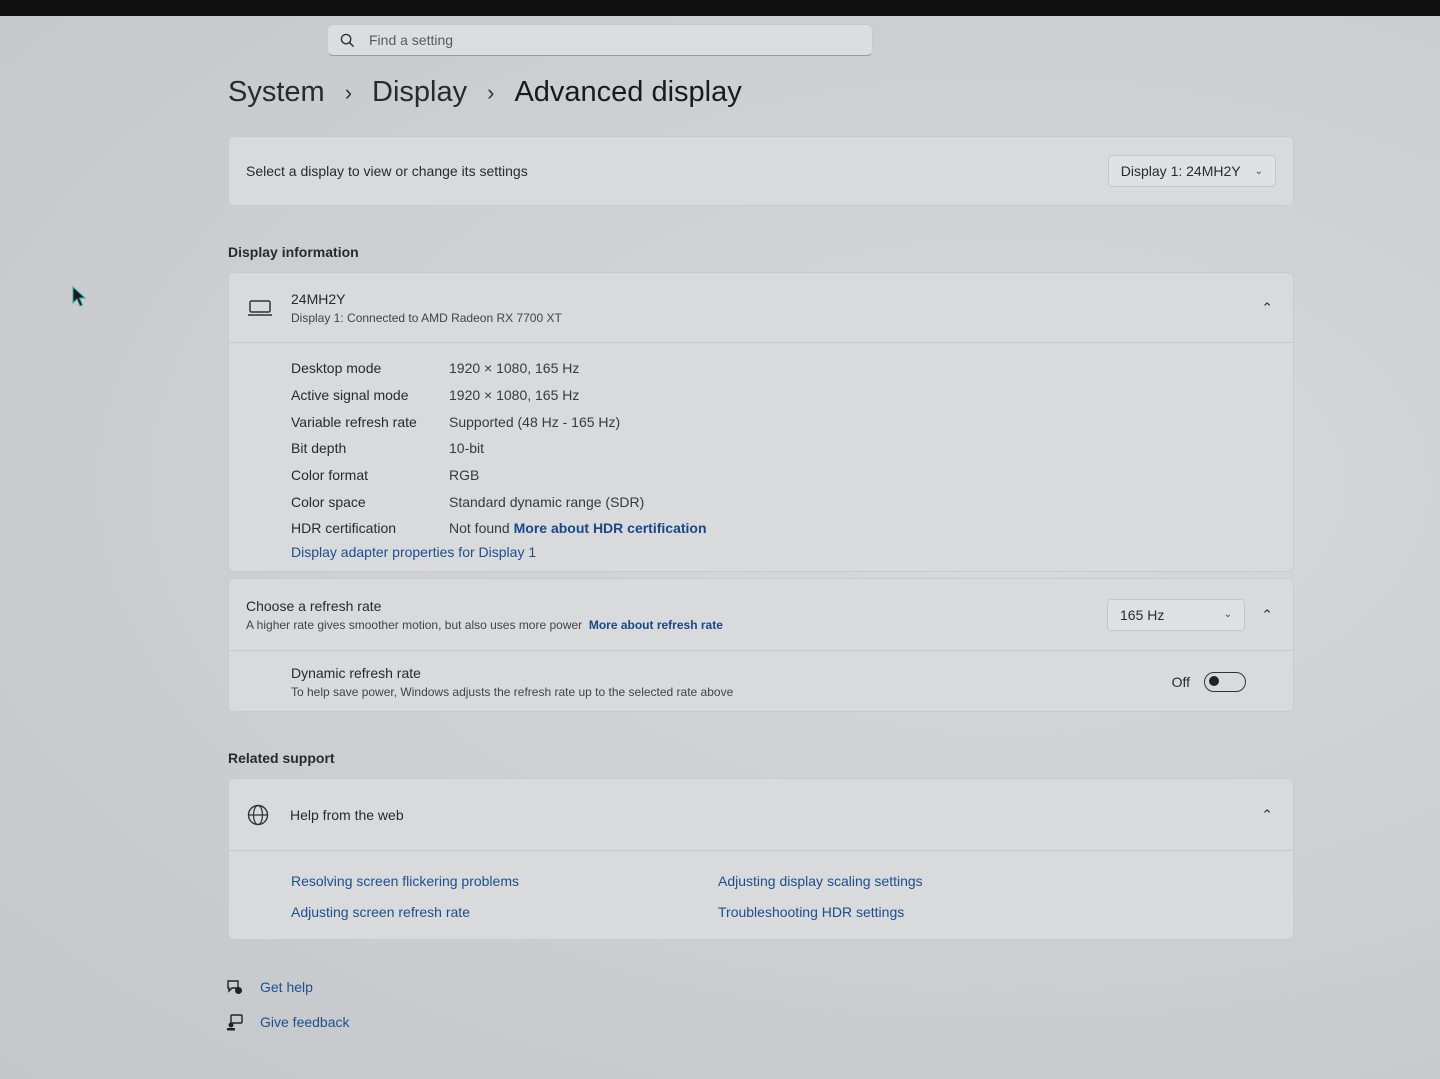 The width and height of the screenshot is (1440, 1079). Describe the element at coordinates (604, 40) in the screenshot. I see `search-input` at that location.